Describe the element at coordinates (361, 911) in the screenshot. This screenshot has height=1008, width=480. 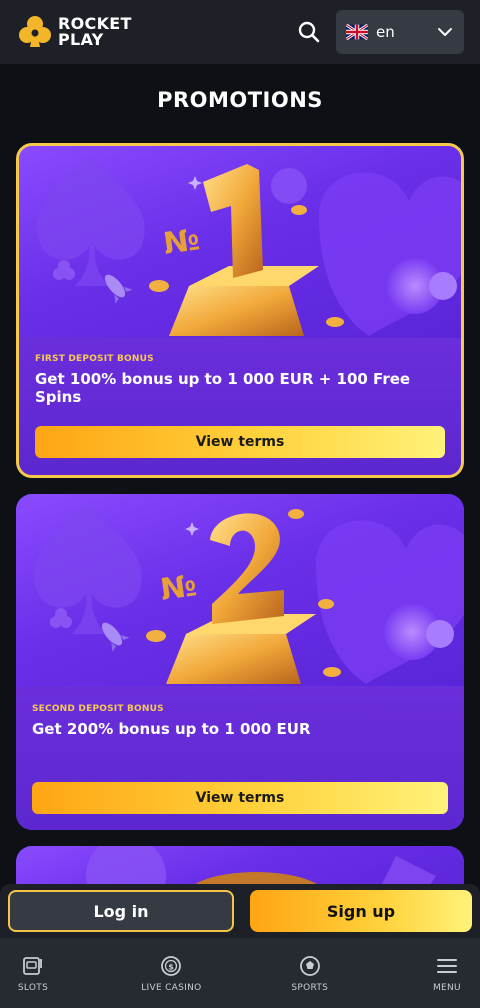
I see `signup-button: Sign up` at that location.